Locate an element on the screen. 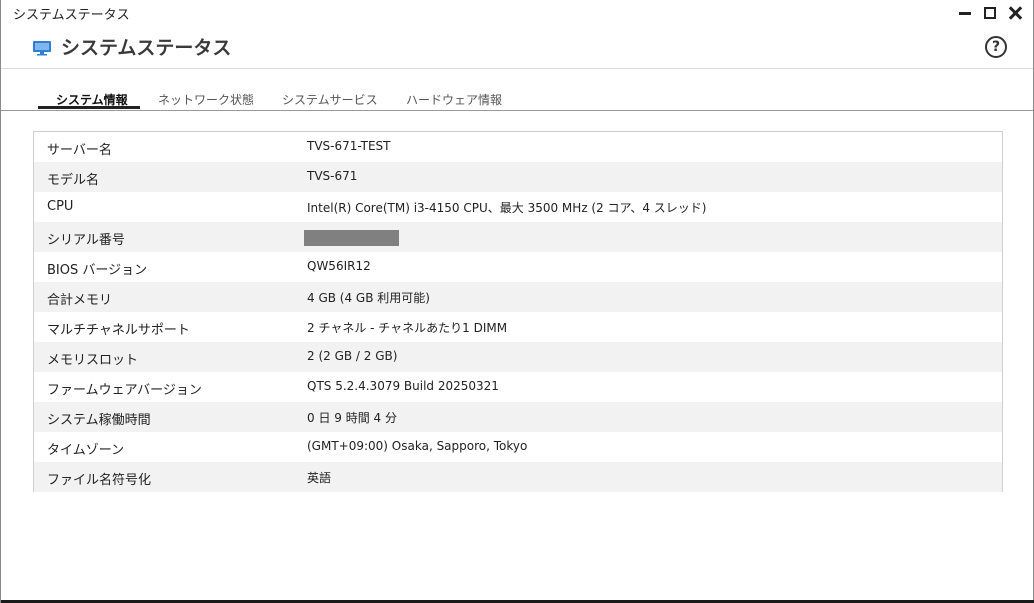  table-row: BIOS バージョン QW56IR12 is located at coordinates (518, 267).